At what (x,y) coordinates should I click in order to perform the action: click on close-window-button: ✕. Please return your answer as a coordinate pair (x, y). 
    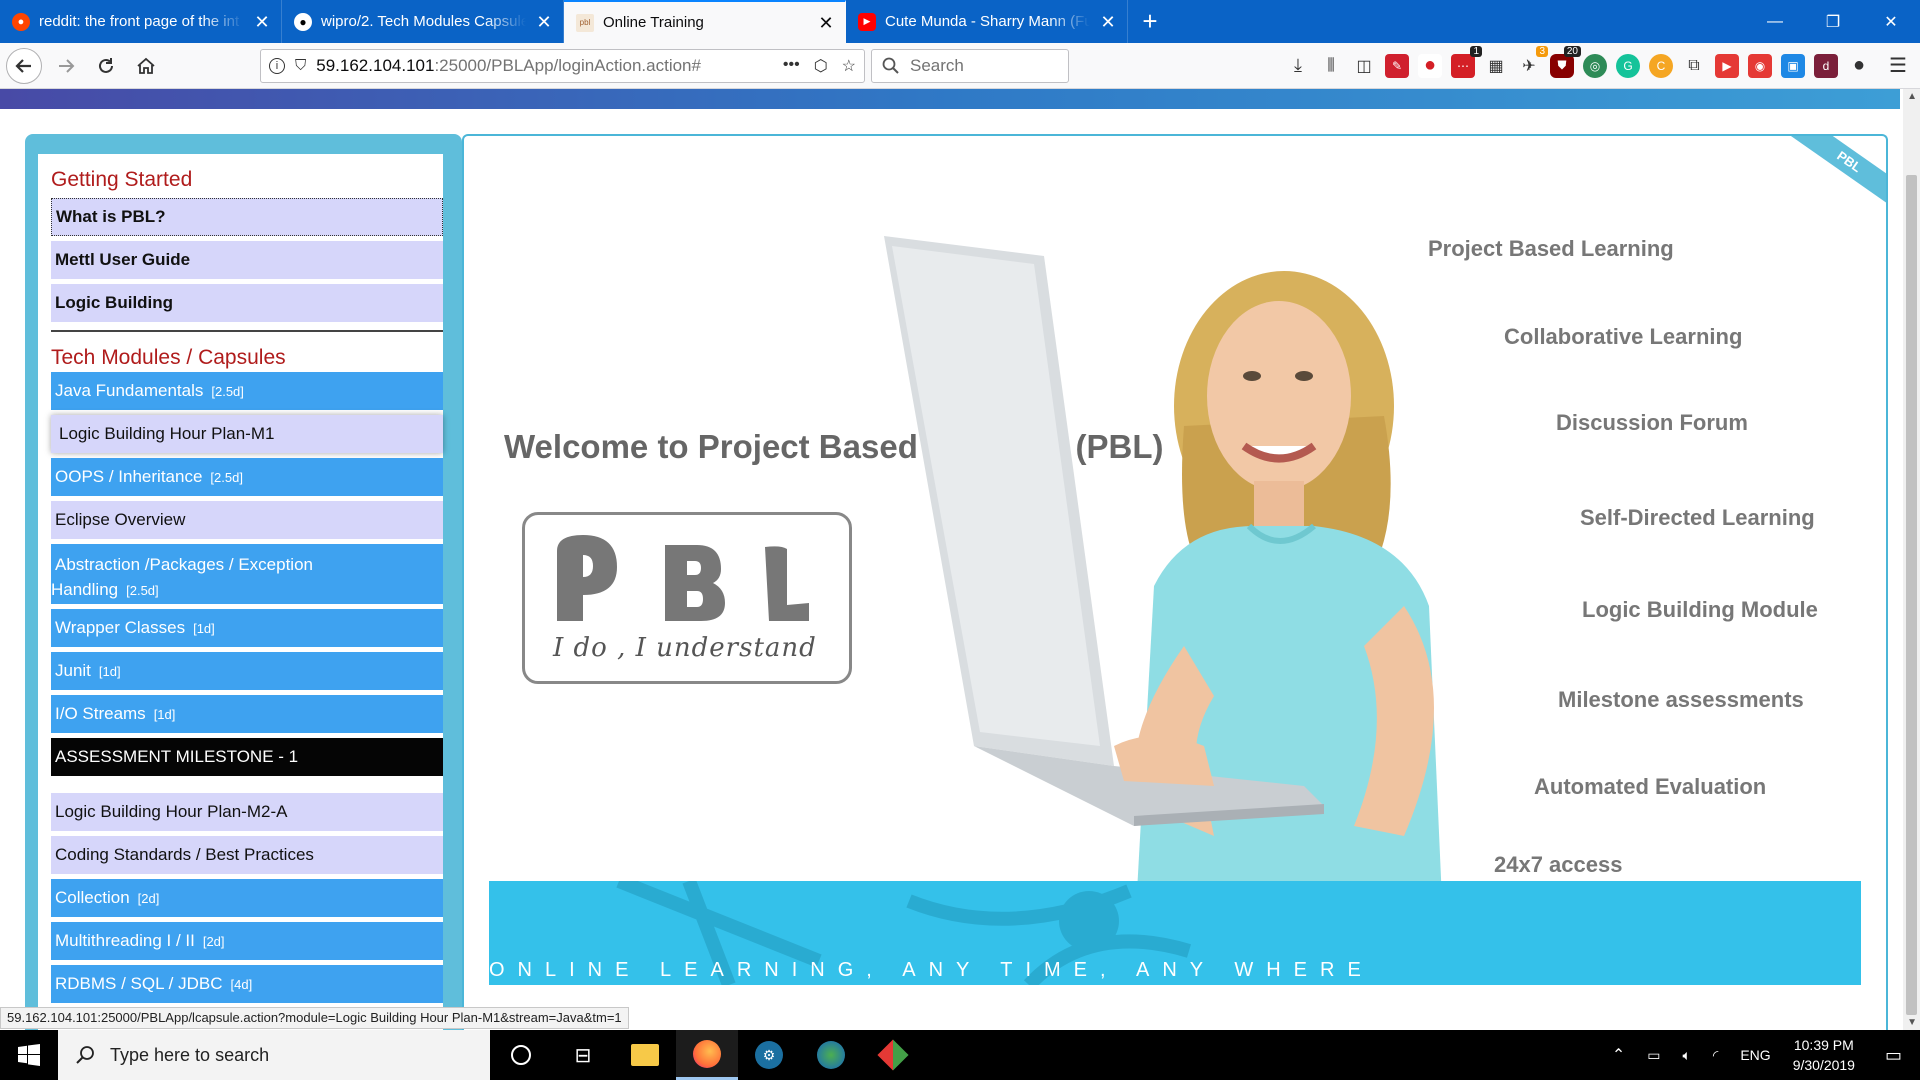
    Looking at the image, I should click on (1891, 21).